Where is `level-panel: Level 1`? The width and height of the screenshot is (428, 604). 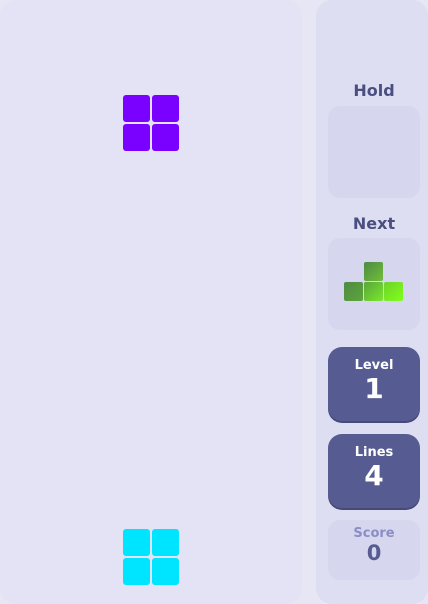
level-panel: Level 1 is located at coordinates (374, 384).